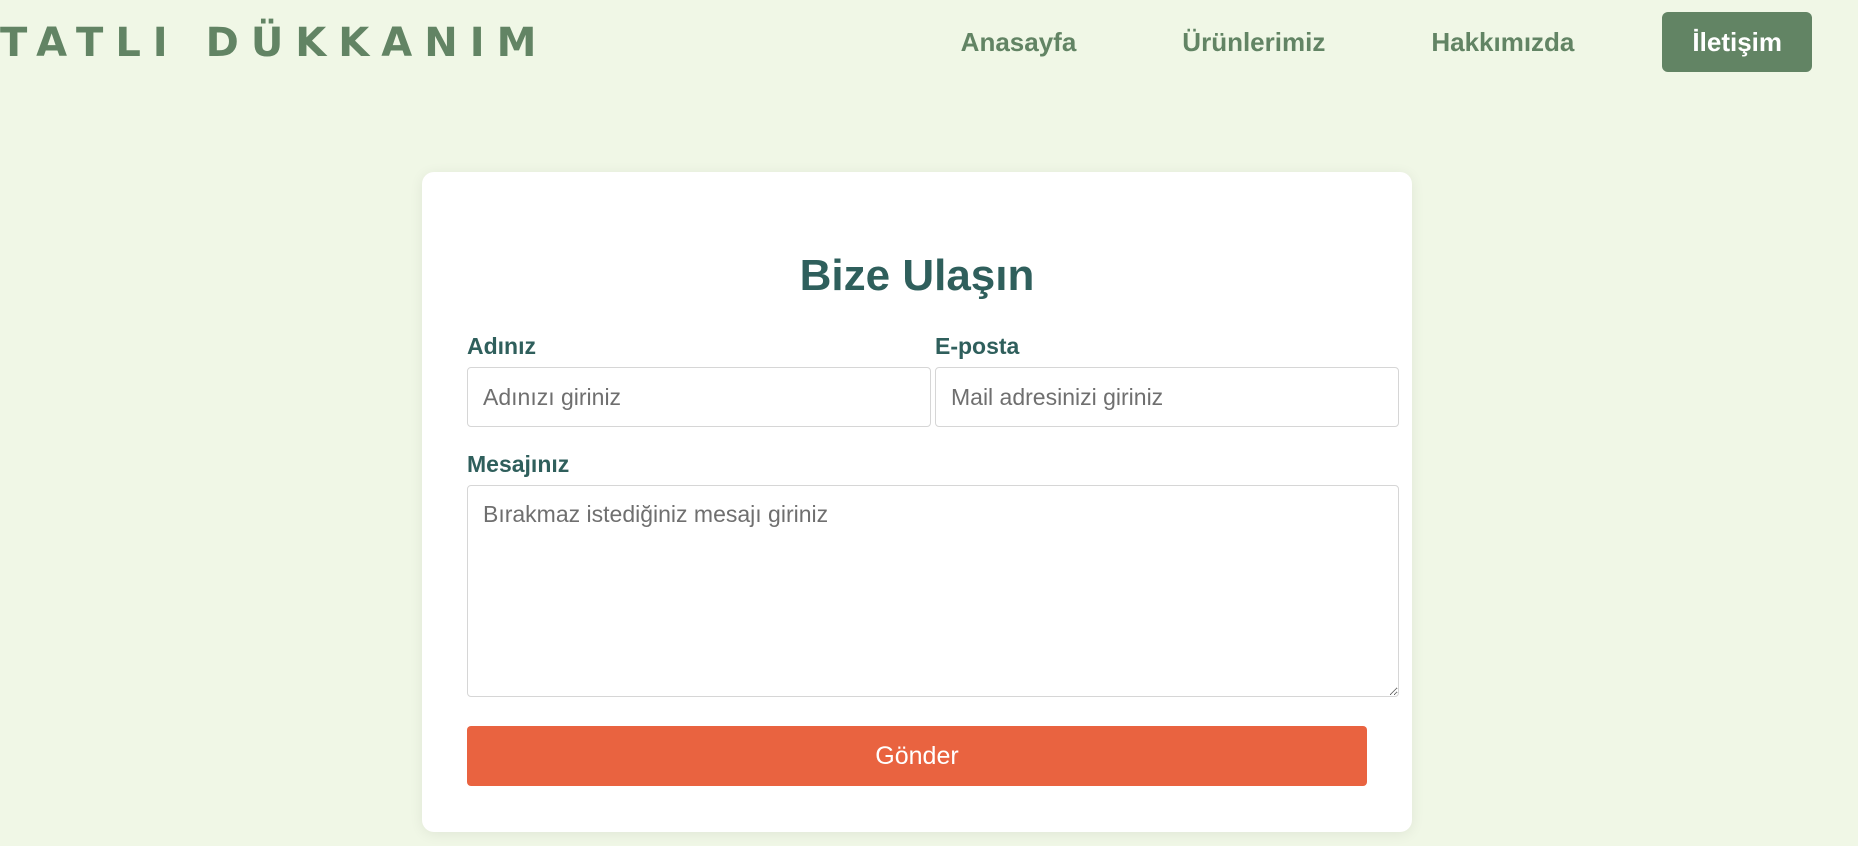 The image size is (1858, 846). What do you see at coordinates (917, 275) in the screenshot?
I see `contact-form-title: Bize Ulaşın` at bounding box center [917, 275].